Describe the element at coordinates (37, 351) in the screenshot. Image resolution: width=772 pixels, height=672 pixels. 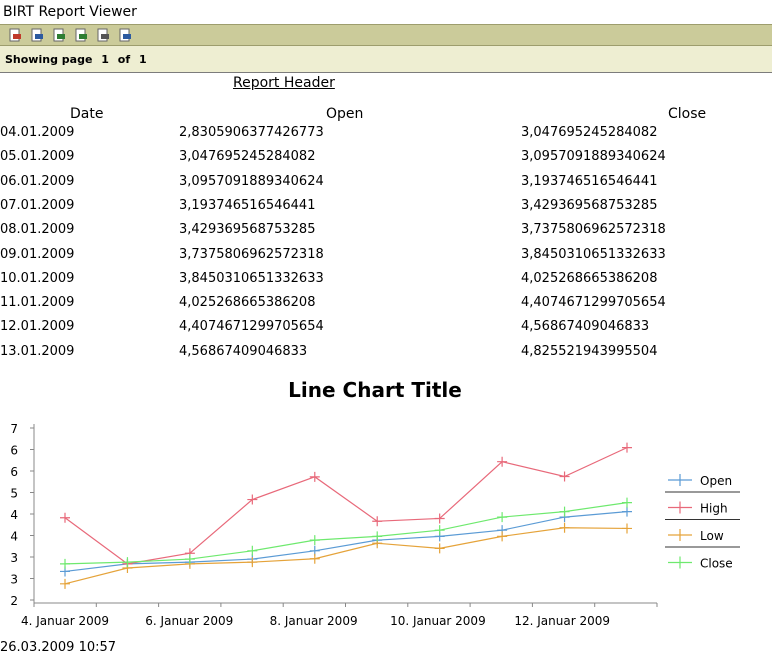
I see `cell-date: 13.01.2009` at that location.